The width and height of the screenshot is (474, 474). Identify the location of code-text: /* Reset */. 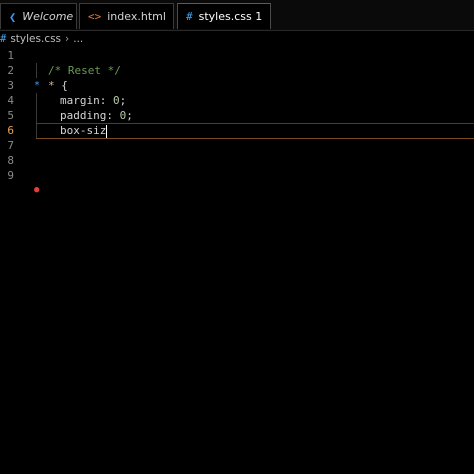
(84, 70).